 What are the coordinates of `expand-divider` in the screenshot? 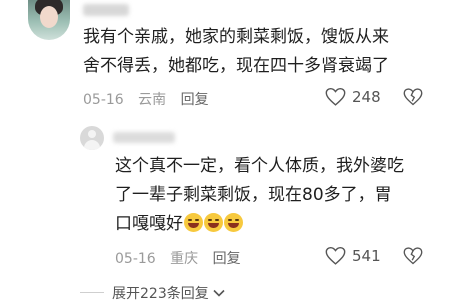 It's located at (92, 292).